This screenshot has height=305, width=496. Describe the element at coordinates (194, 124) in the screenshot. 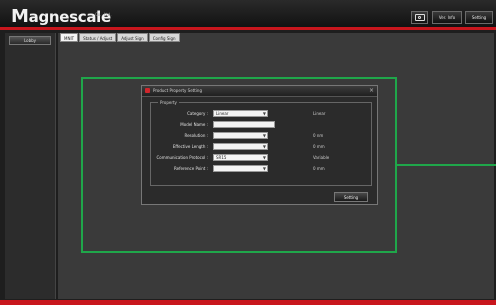

I see `field-label: Model Name :` at that location.